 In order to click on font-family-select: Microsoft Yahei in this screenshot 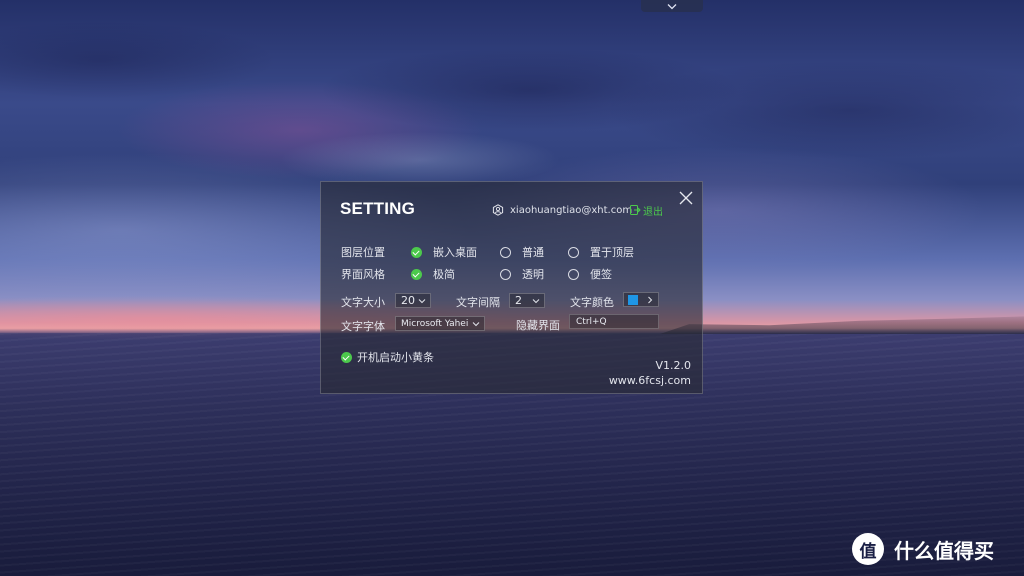, I will do `click(440, 323)`.